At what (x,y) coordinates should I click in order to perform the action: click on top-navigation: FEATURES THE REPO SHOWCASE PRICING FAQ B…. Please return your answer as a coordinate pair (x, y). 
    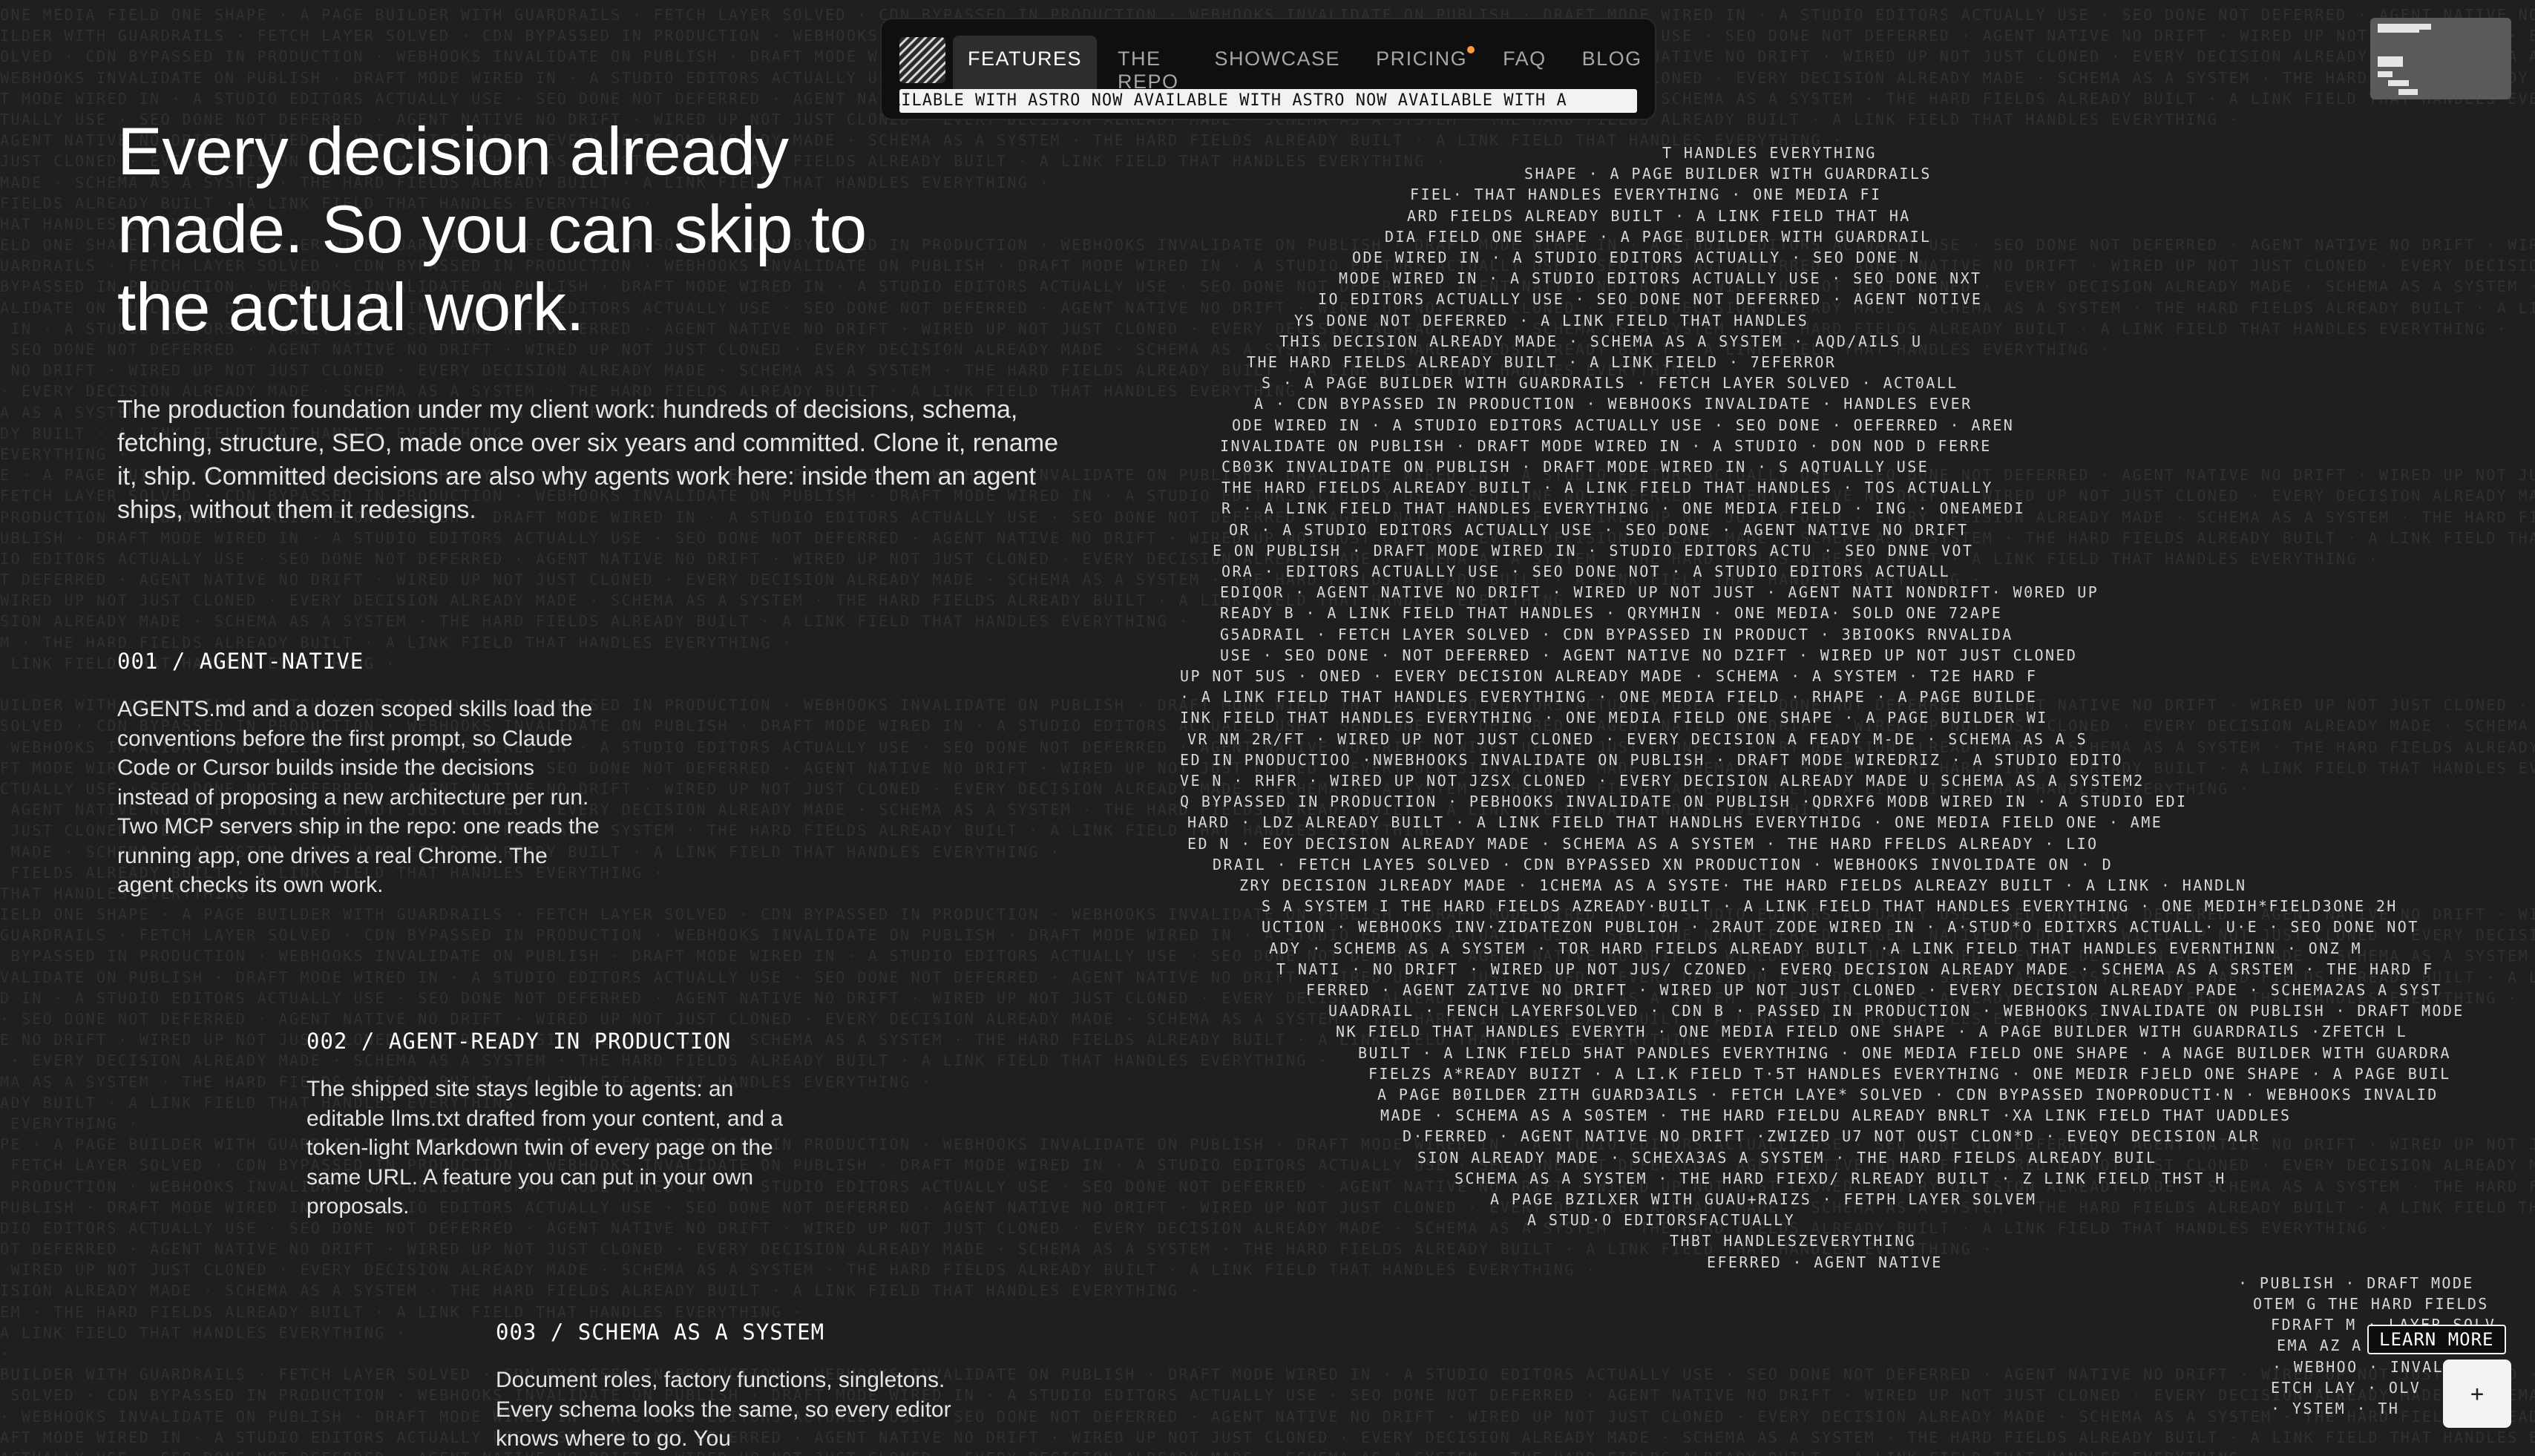
    Looking at the image, I should click on (1268, 69).